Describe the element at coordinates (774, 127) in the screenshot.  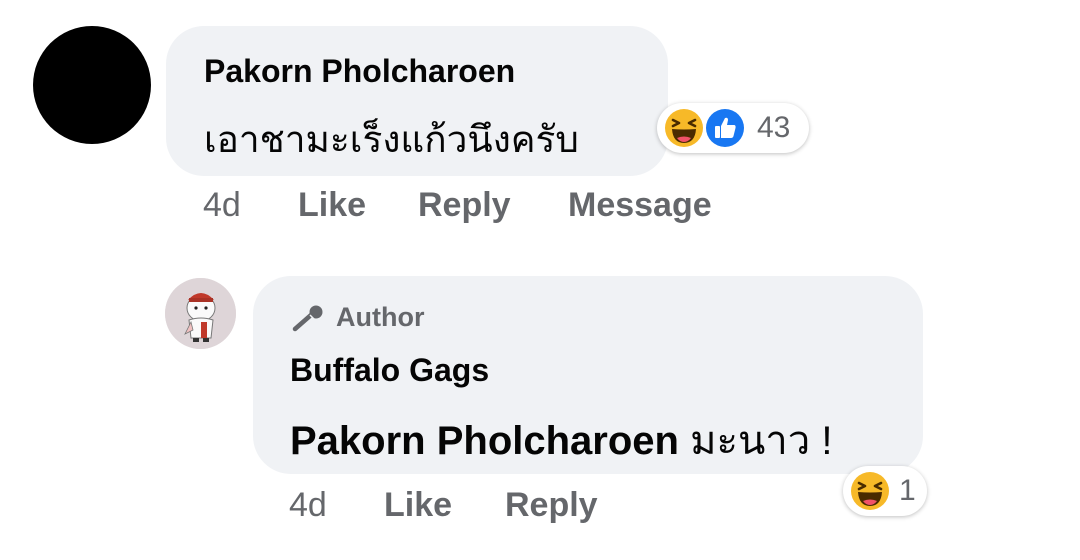
I see `reaction-count: 43` at that location.